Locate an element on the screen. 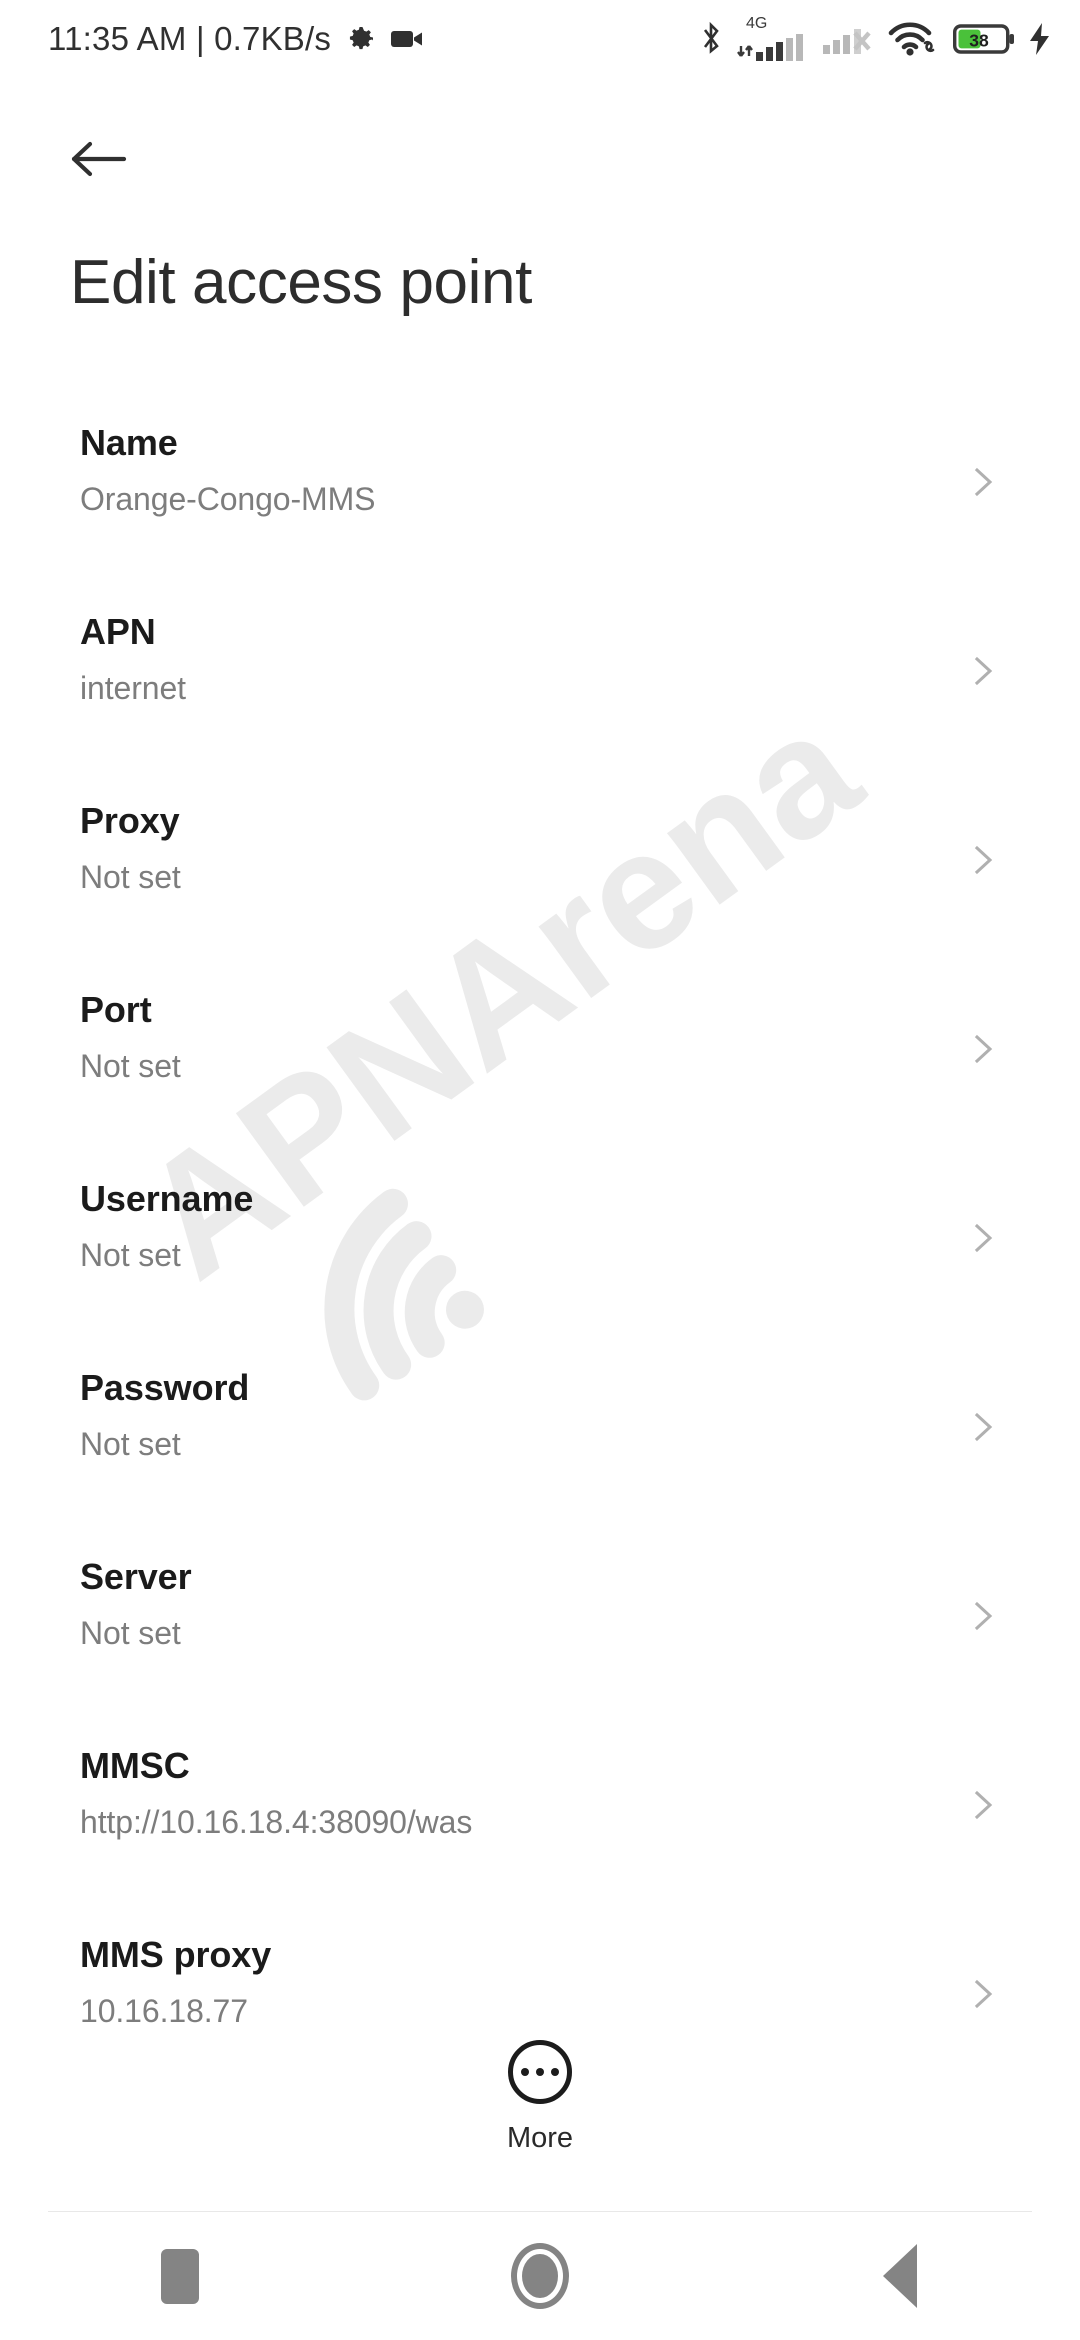 This screenshot has width=1080, height=2340. list-item-title: APN is located at coordinates (118, 631).